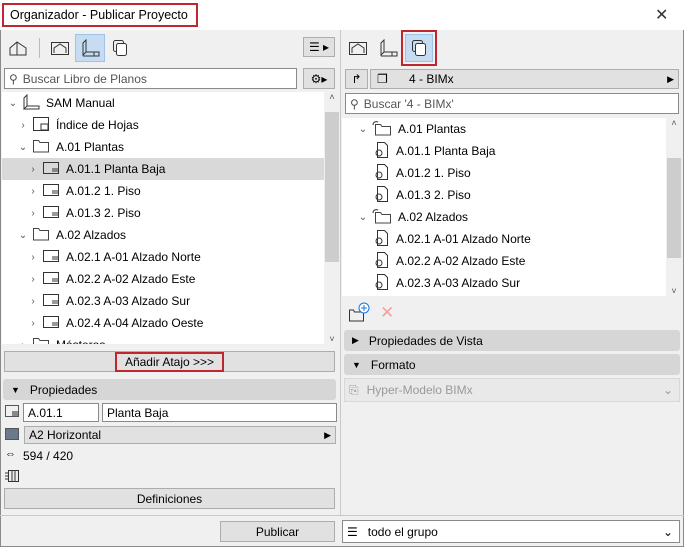  Describe the element at coordinates (463, 239) in the screenshot. I see `set-item-label: A.02.1 A-01 Alzado Norte` at that location.